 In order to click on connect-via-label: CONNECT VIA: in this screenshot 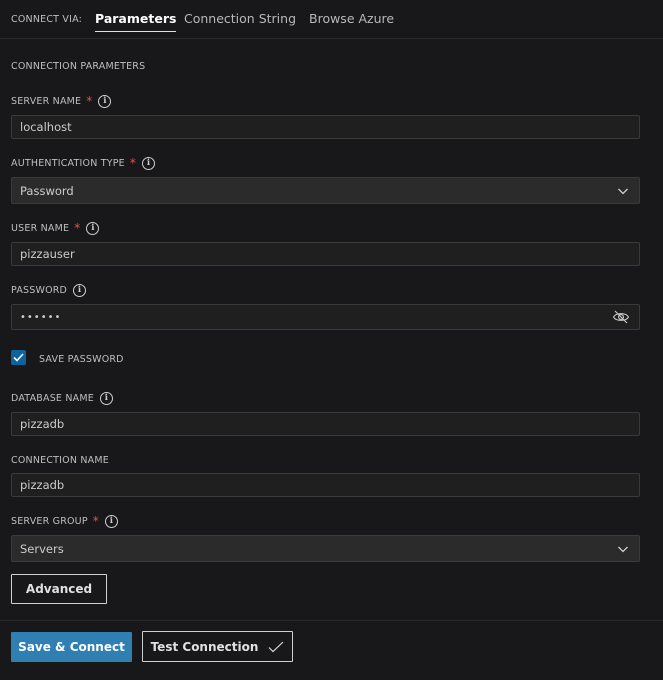, I will do `click(47, 19)`.